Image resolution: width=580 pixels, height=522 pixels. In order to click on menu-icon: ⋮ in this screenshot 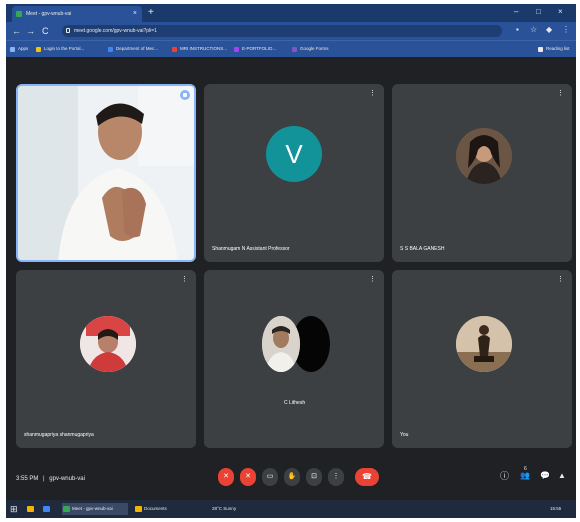, I will do `click(566, 30)`.